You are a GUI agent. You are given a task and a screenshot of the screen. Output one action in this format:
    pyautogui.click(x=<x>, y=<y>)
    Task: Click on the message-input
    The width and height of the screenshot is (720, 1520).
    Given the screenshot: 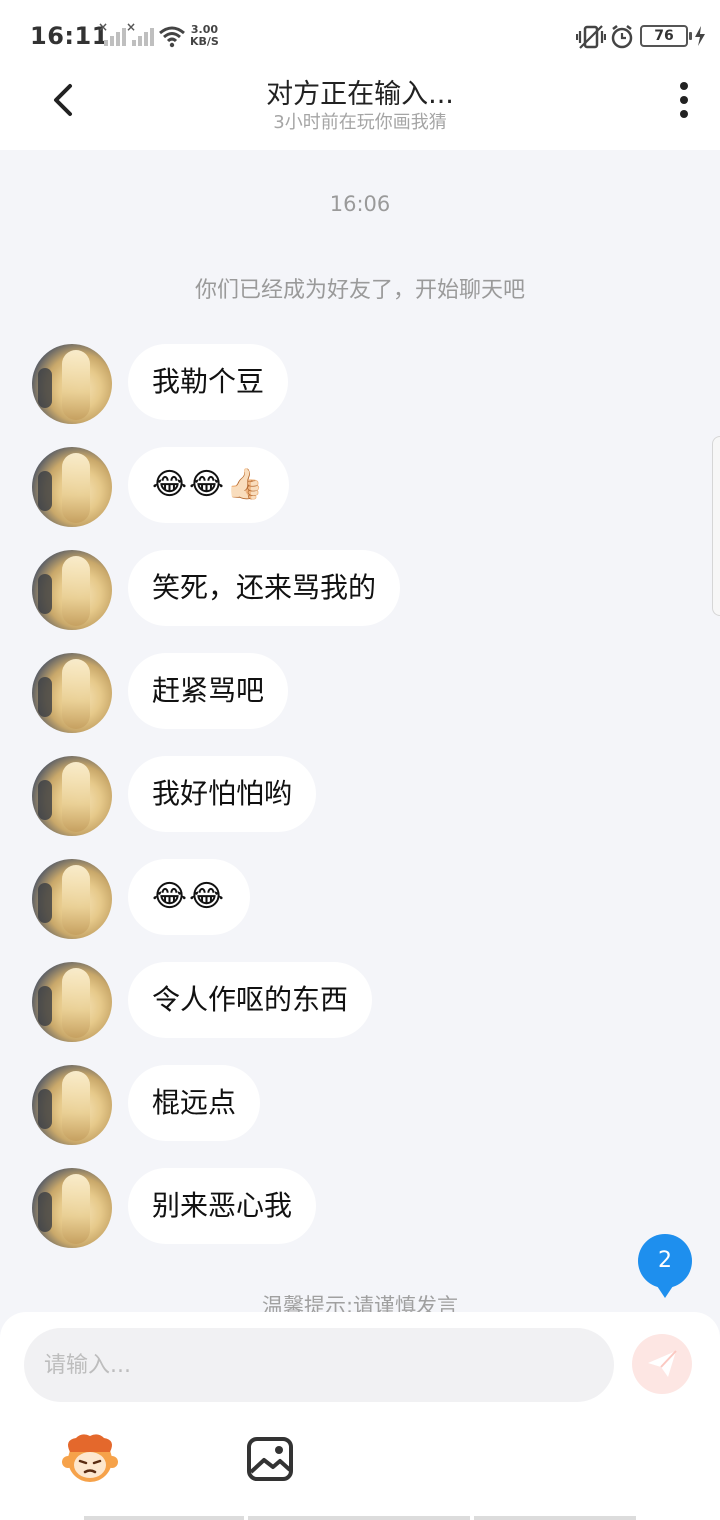 What is the action you would take?
    pyautogui.click(x=319, y=1365)
    